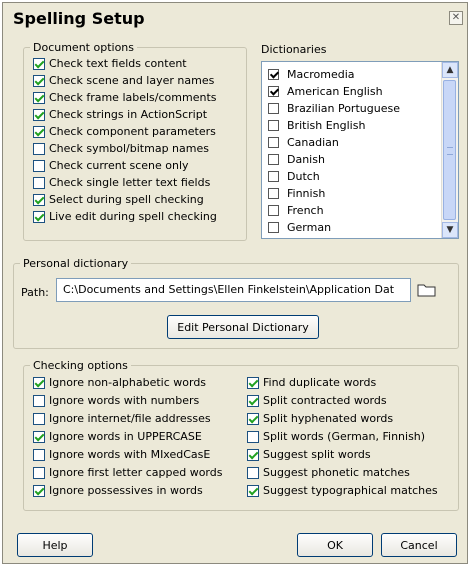 This screenshot has width=470, height=566. What do you see at coordinates (55, 545) in the screenshot?
I see `help-button: Help` at bounding box center [55, 545].